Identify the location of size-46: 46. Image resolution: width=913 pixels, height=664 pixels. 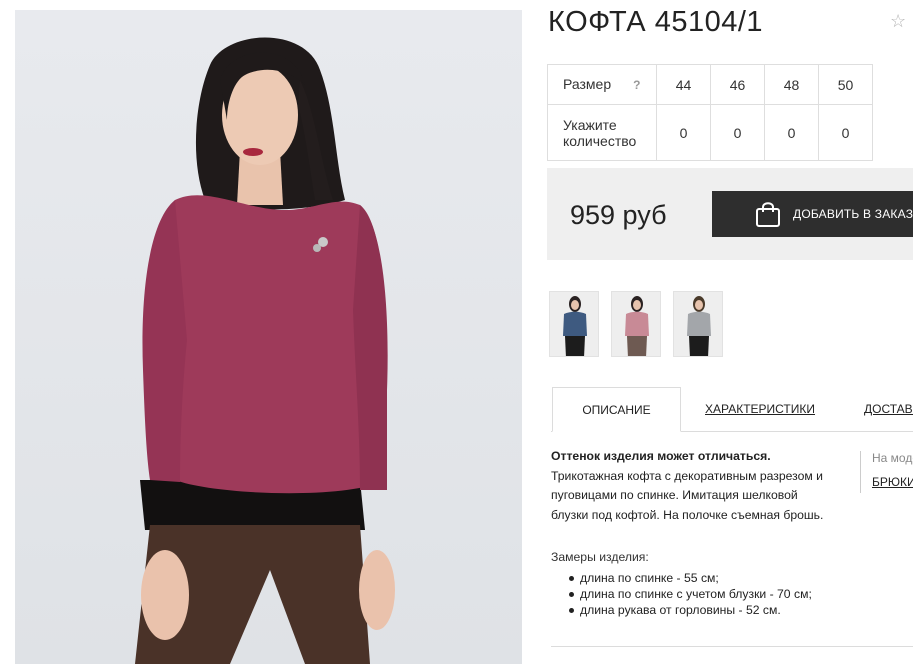
(737, 84).